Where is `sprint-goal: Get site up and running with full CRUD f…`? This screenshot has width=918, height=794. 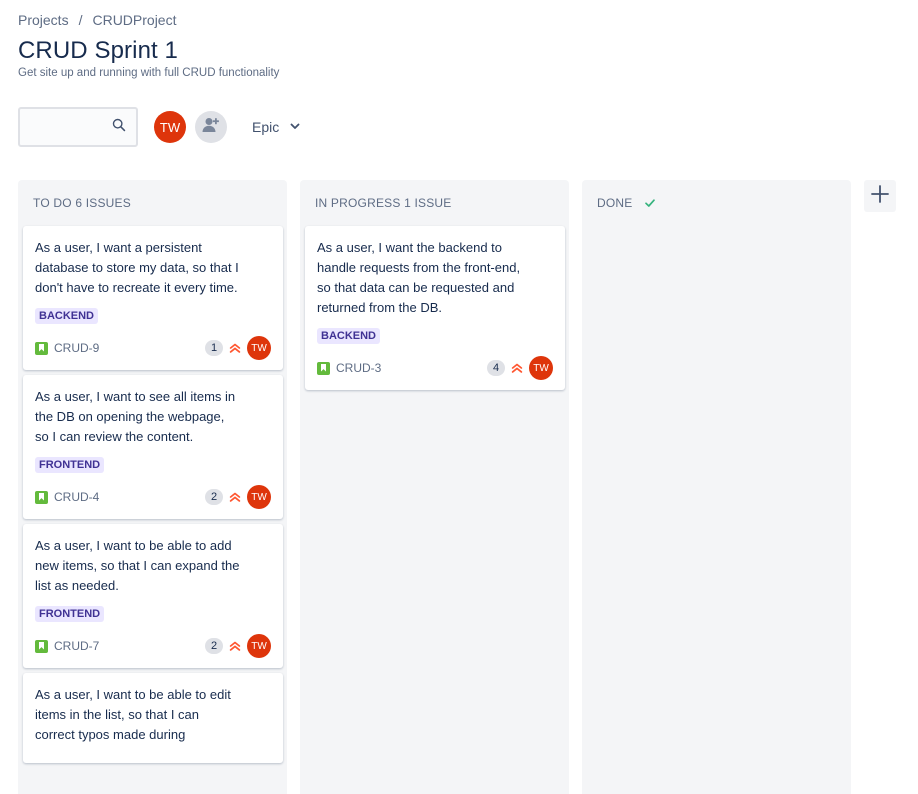
sprint-goal: Get site up and running with full CRUD f… is located at coordinates (149, 73).